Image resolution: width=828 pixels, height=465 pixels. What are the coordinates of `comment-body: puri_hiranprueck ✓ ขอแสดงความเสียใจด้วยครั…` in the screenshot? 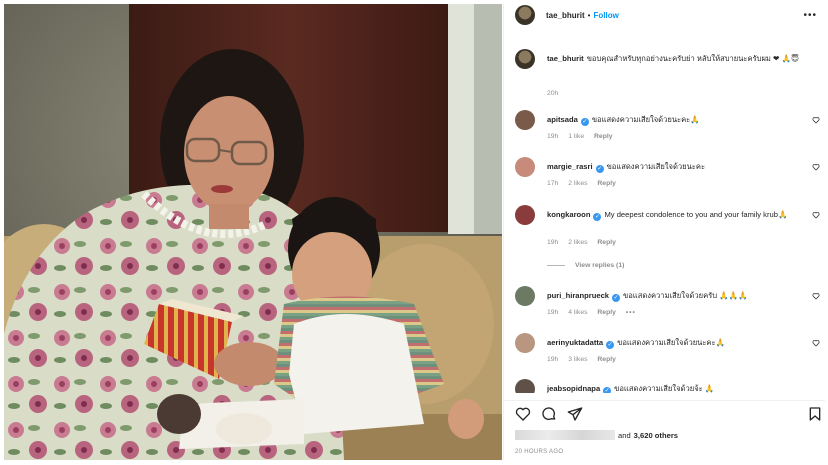 It's located at (673, 296).